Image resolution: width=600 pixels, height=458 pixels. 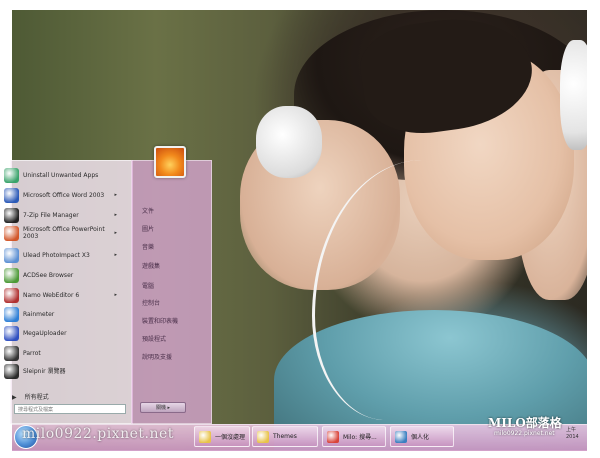 What do you see at coordinates (148, 246) in the screenshot?
I see `places-item: 音樂` at bounding box center [148, 246].